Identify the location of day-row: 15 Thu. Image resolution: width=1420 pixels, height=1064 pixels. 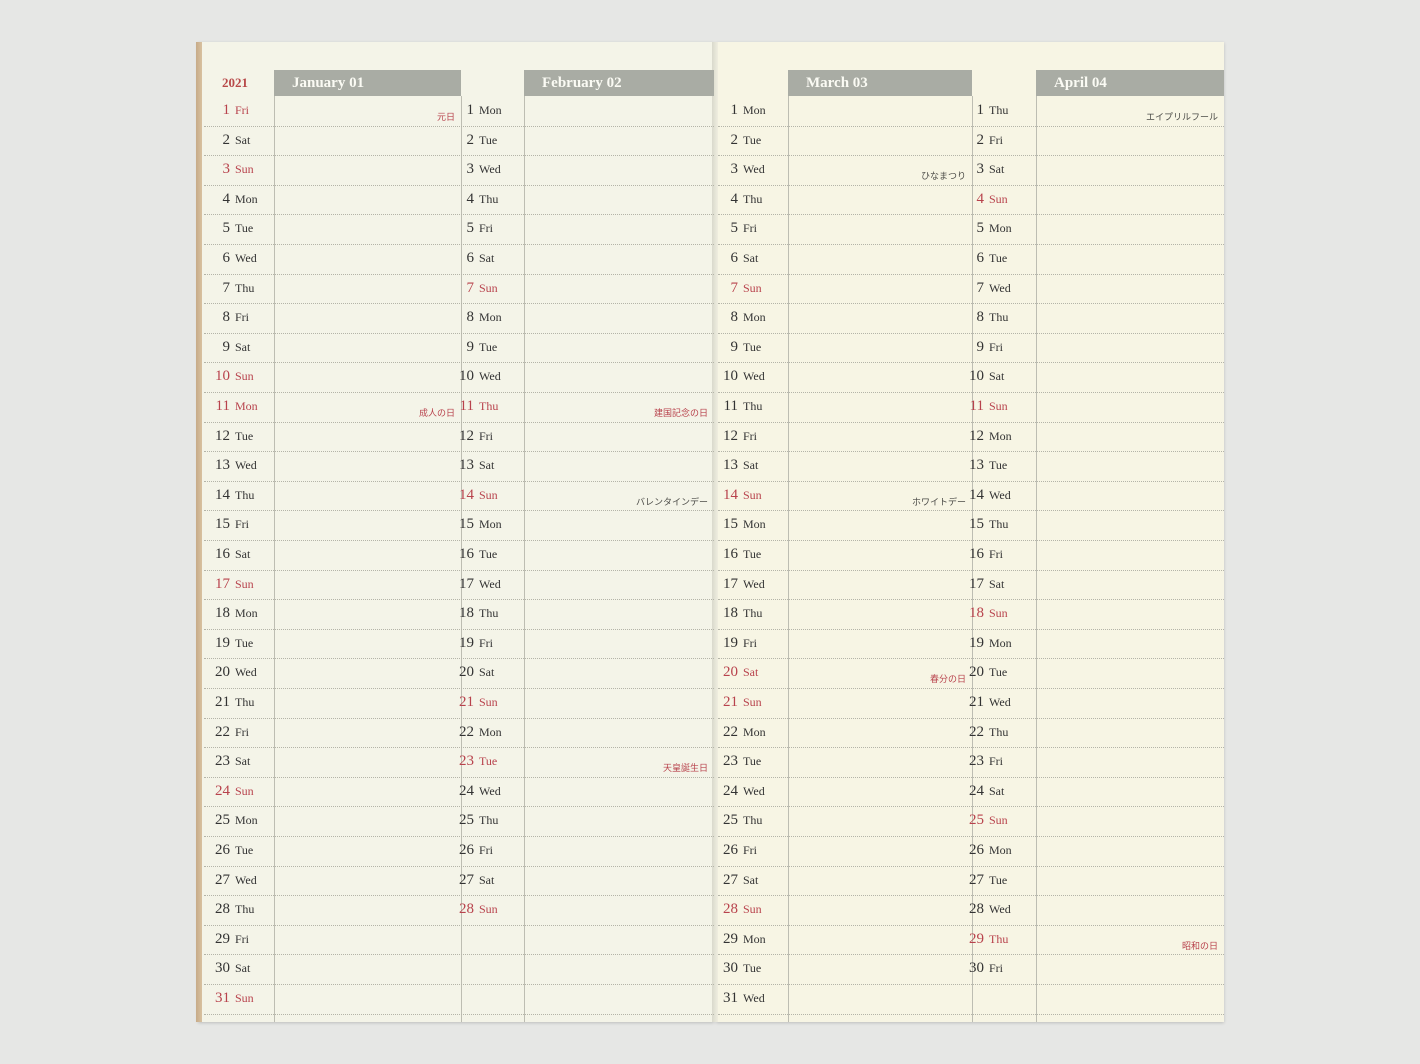
(985, 524).